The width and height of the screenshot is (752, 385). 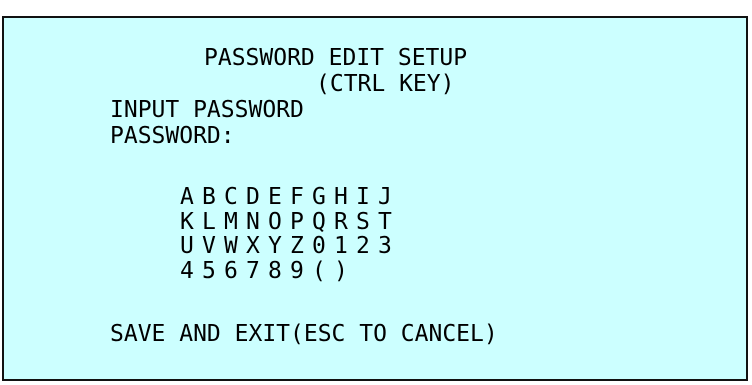 I want to click on save-and-exit-option: SAVE AND EXIT(ESC TO CANCEL), so click(x=304, y=334).